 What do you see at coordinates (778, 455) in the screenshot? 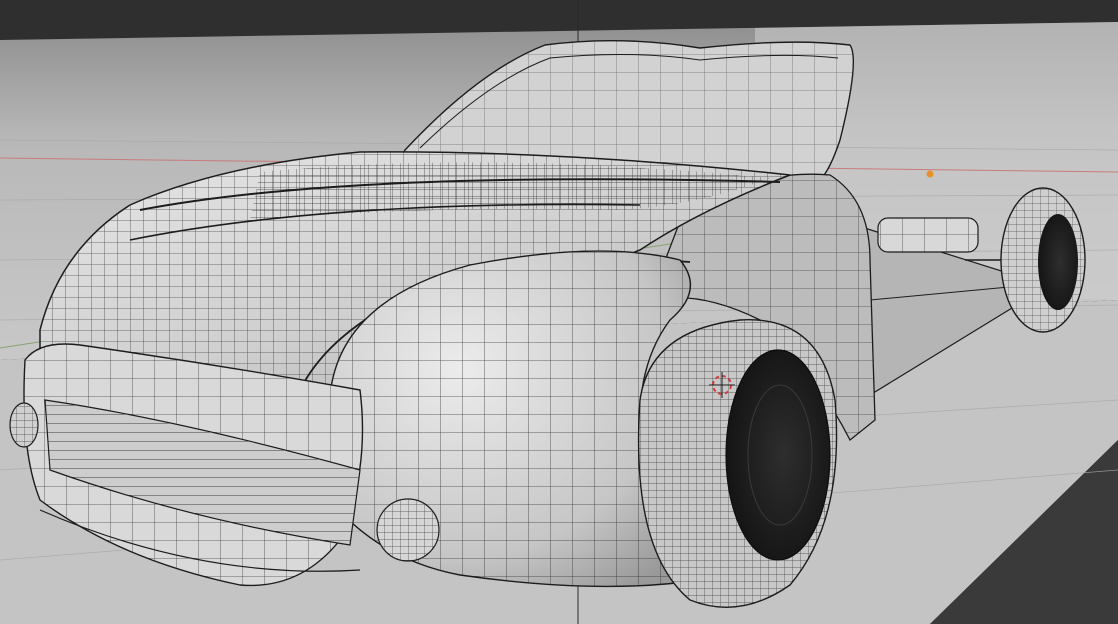
I see `front-tire-inner` at bounding box center [778, 455].